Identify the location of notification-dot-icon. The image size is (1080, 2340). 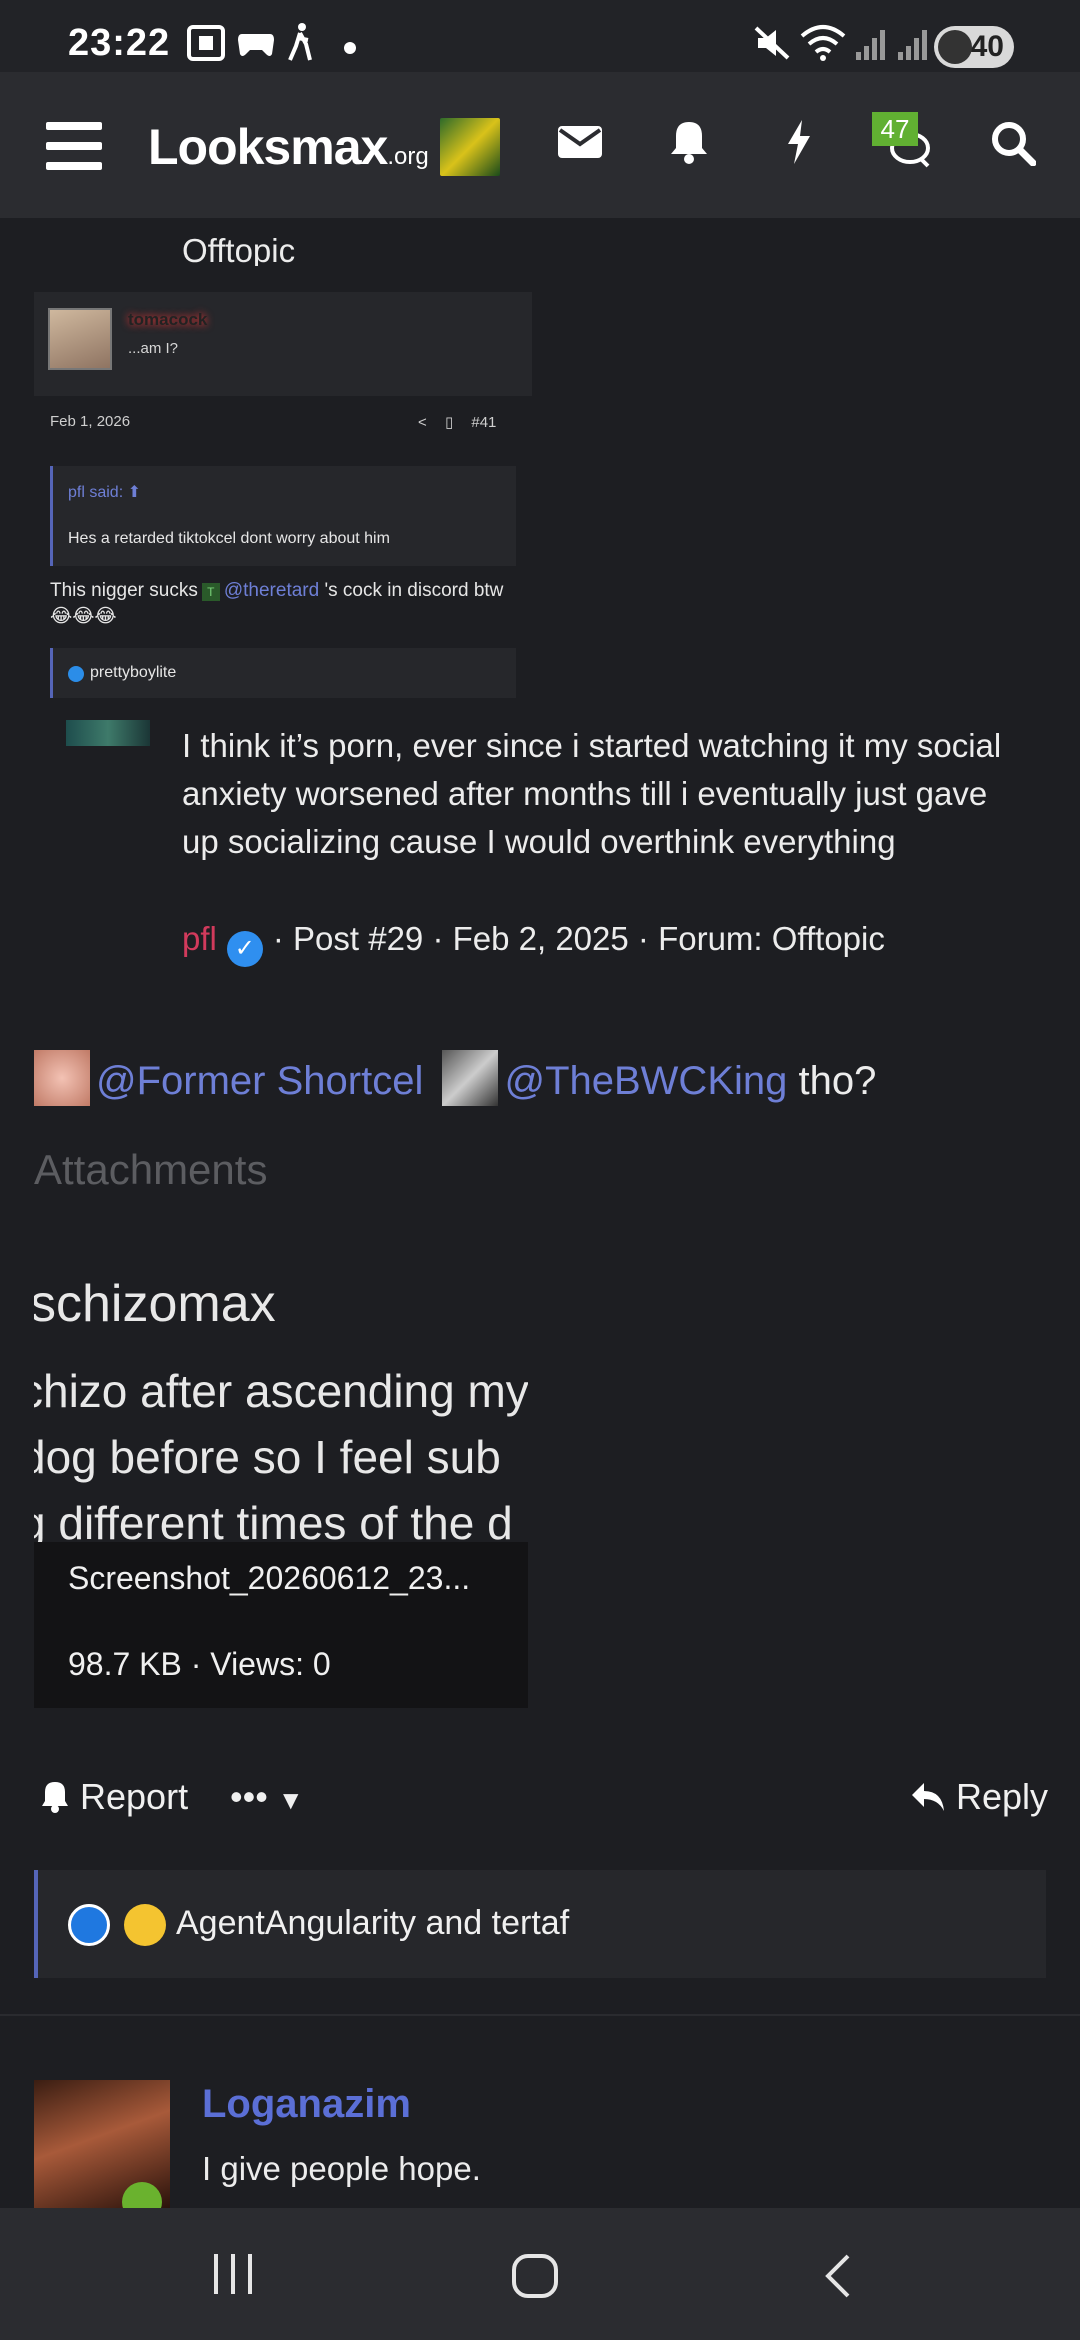
(350, 48).